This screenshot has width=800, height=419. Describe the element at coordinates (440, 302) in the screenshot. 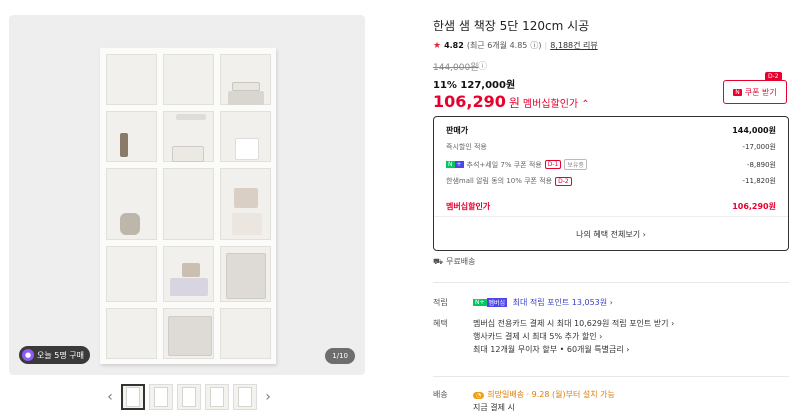

I see `points-key: 적립` at that location.